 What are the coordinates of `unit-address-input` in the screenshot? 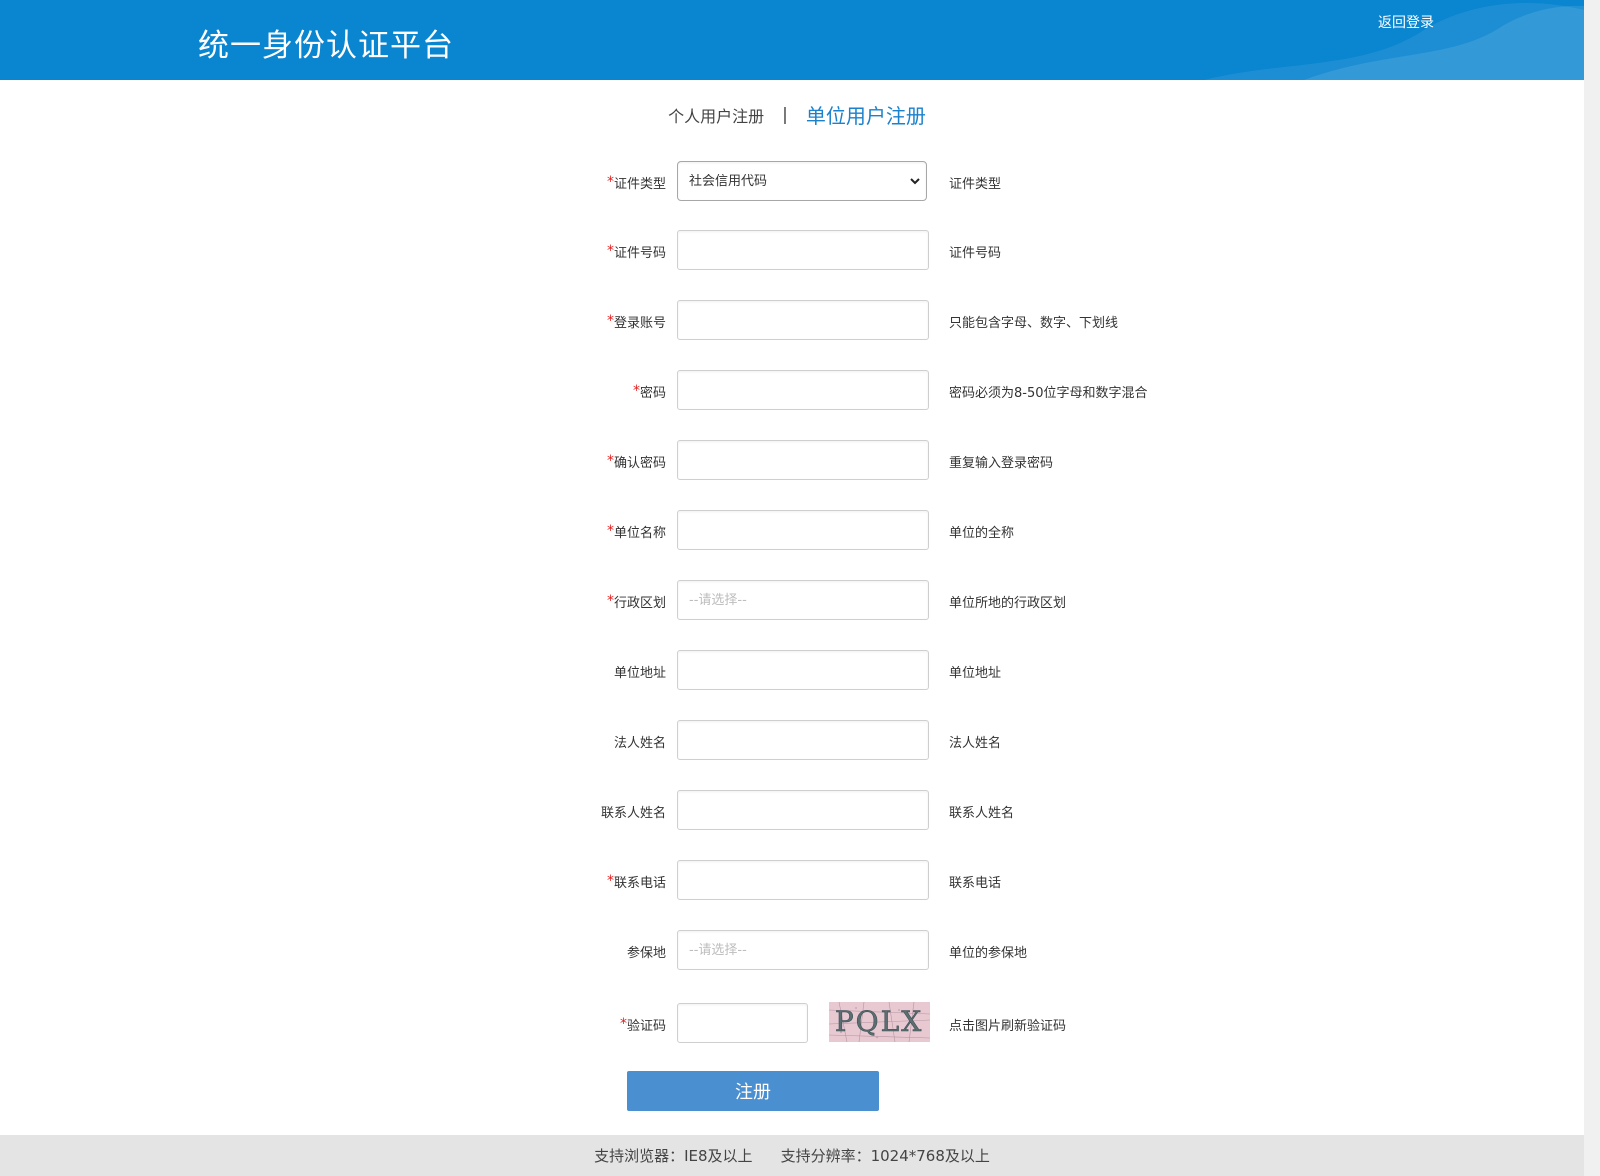 It's located at (803, 670).